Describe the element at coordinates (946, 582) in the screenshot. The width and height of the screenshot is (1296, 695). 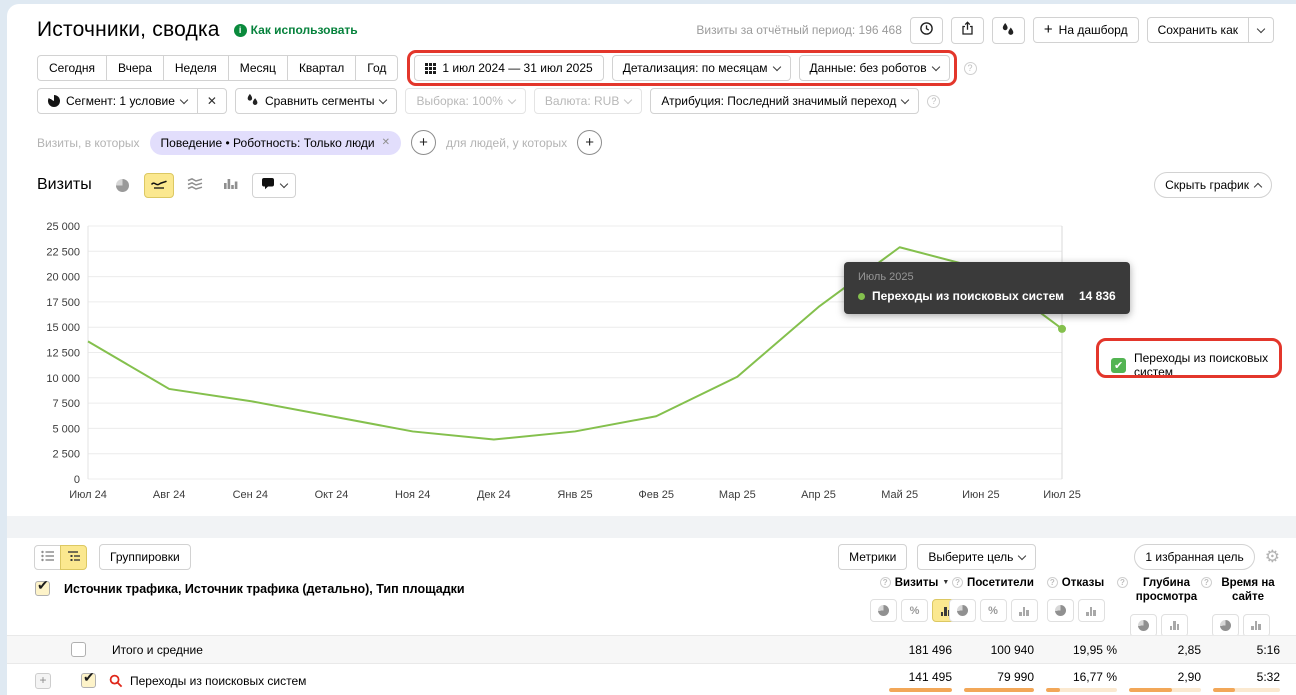
I see `sort-desc-icon: ▼` at that location.